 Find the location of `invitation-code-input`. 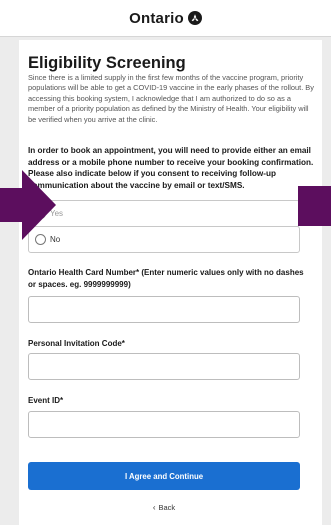

invitation-code-input is located at coordinates (164, 366).